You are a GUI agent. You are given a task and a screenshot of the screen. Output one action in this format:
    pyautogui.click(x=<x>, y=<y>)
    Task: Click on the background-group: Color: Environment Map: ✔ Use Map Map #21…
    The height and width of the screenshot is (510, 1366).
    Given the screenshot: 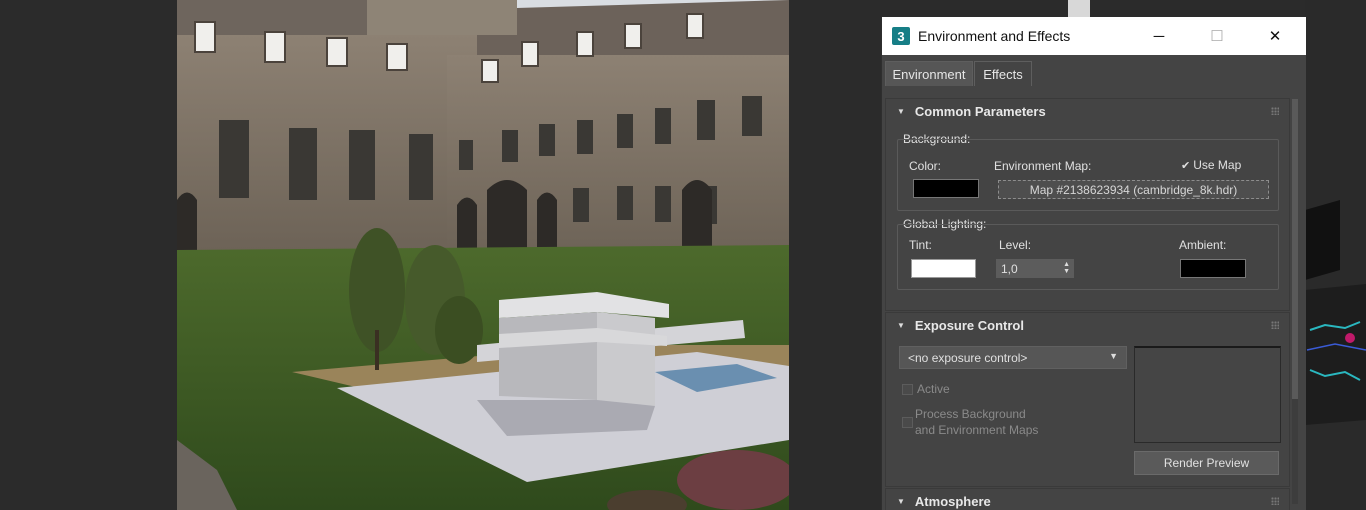 What is the action you would take?
    pyautogui.click(x=1088, y=175)
    